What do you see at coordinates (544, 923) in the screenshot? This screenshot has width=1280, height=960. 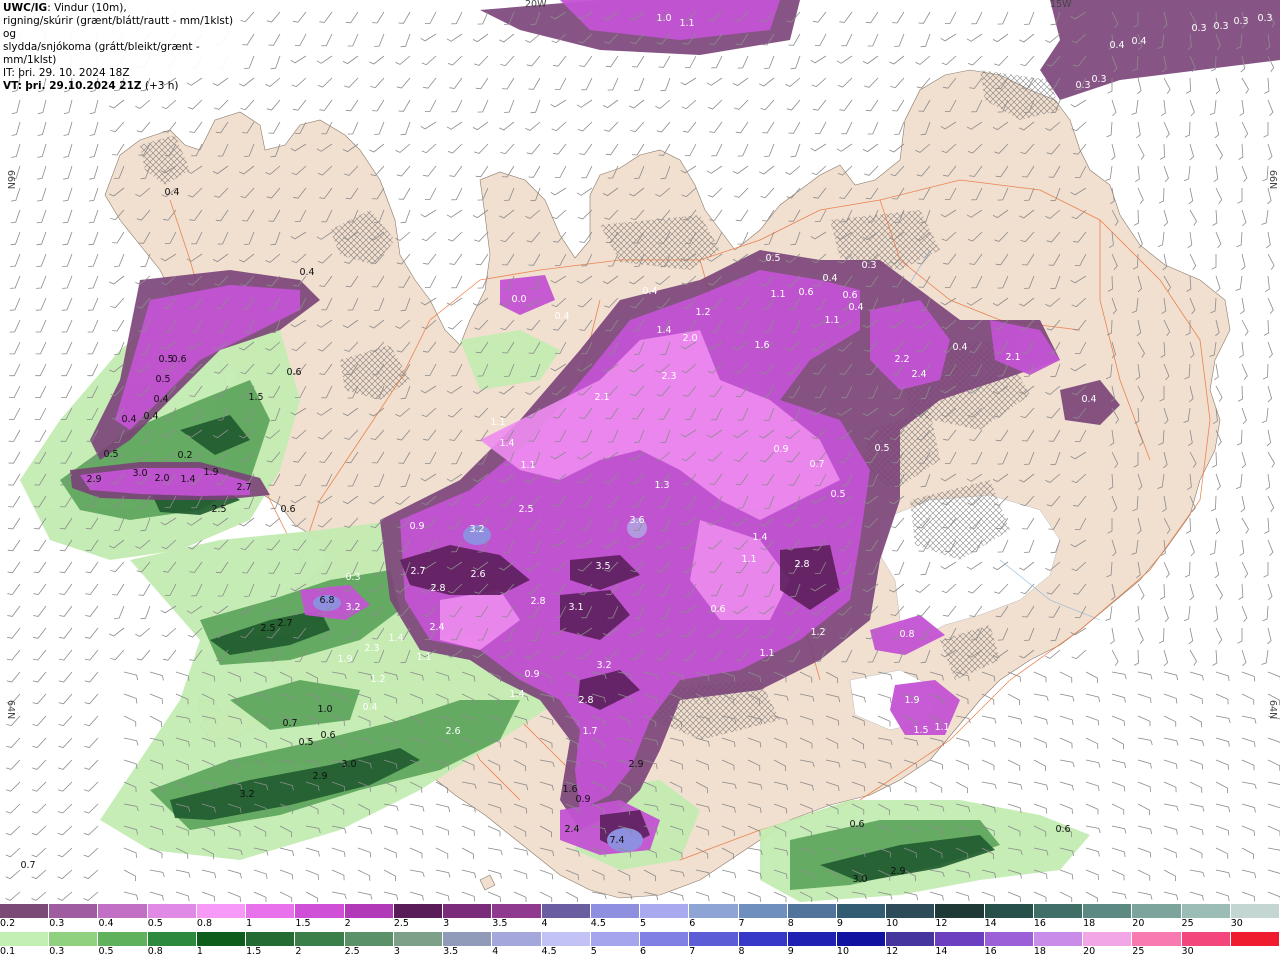 I see `legend-tick: 4` at bounding box center [544, 923].